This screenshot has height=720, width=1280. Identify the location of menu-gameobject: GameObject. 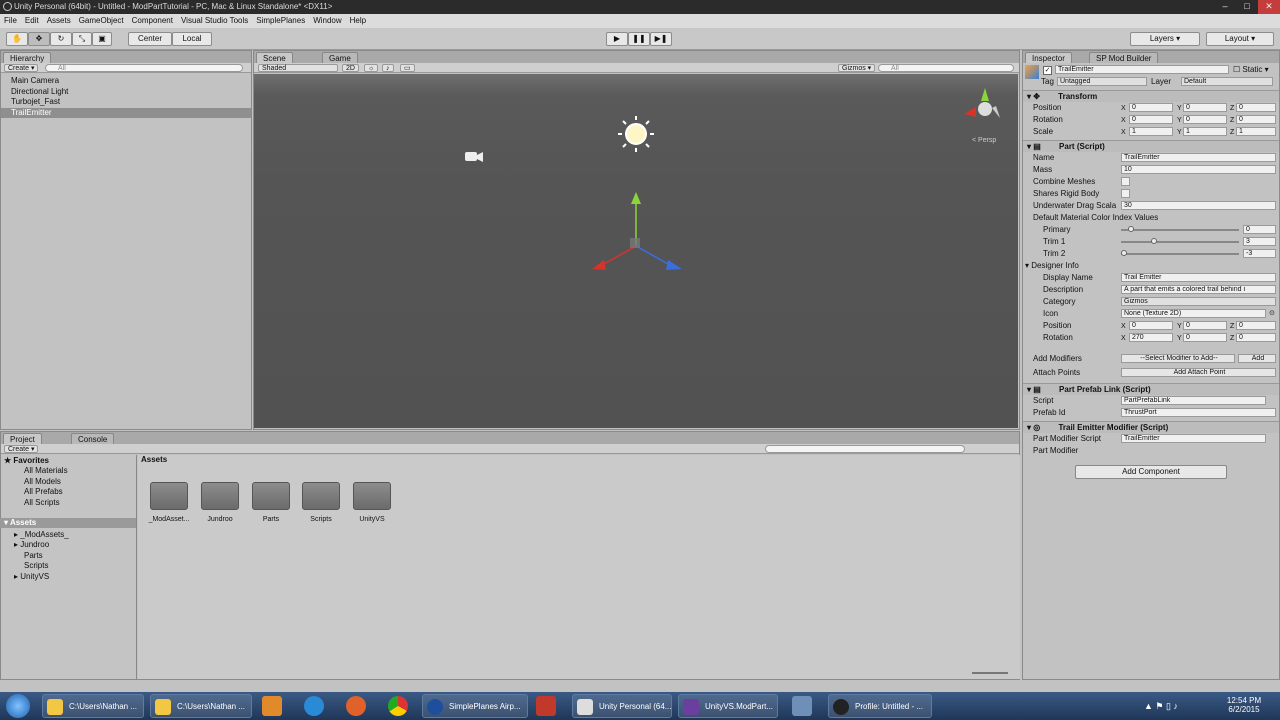
(101, 21).